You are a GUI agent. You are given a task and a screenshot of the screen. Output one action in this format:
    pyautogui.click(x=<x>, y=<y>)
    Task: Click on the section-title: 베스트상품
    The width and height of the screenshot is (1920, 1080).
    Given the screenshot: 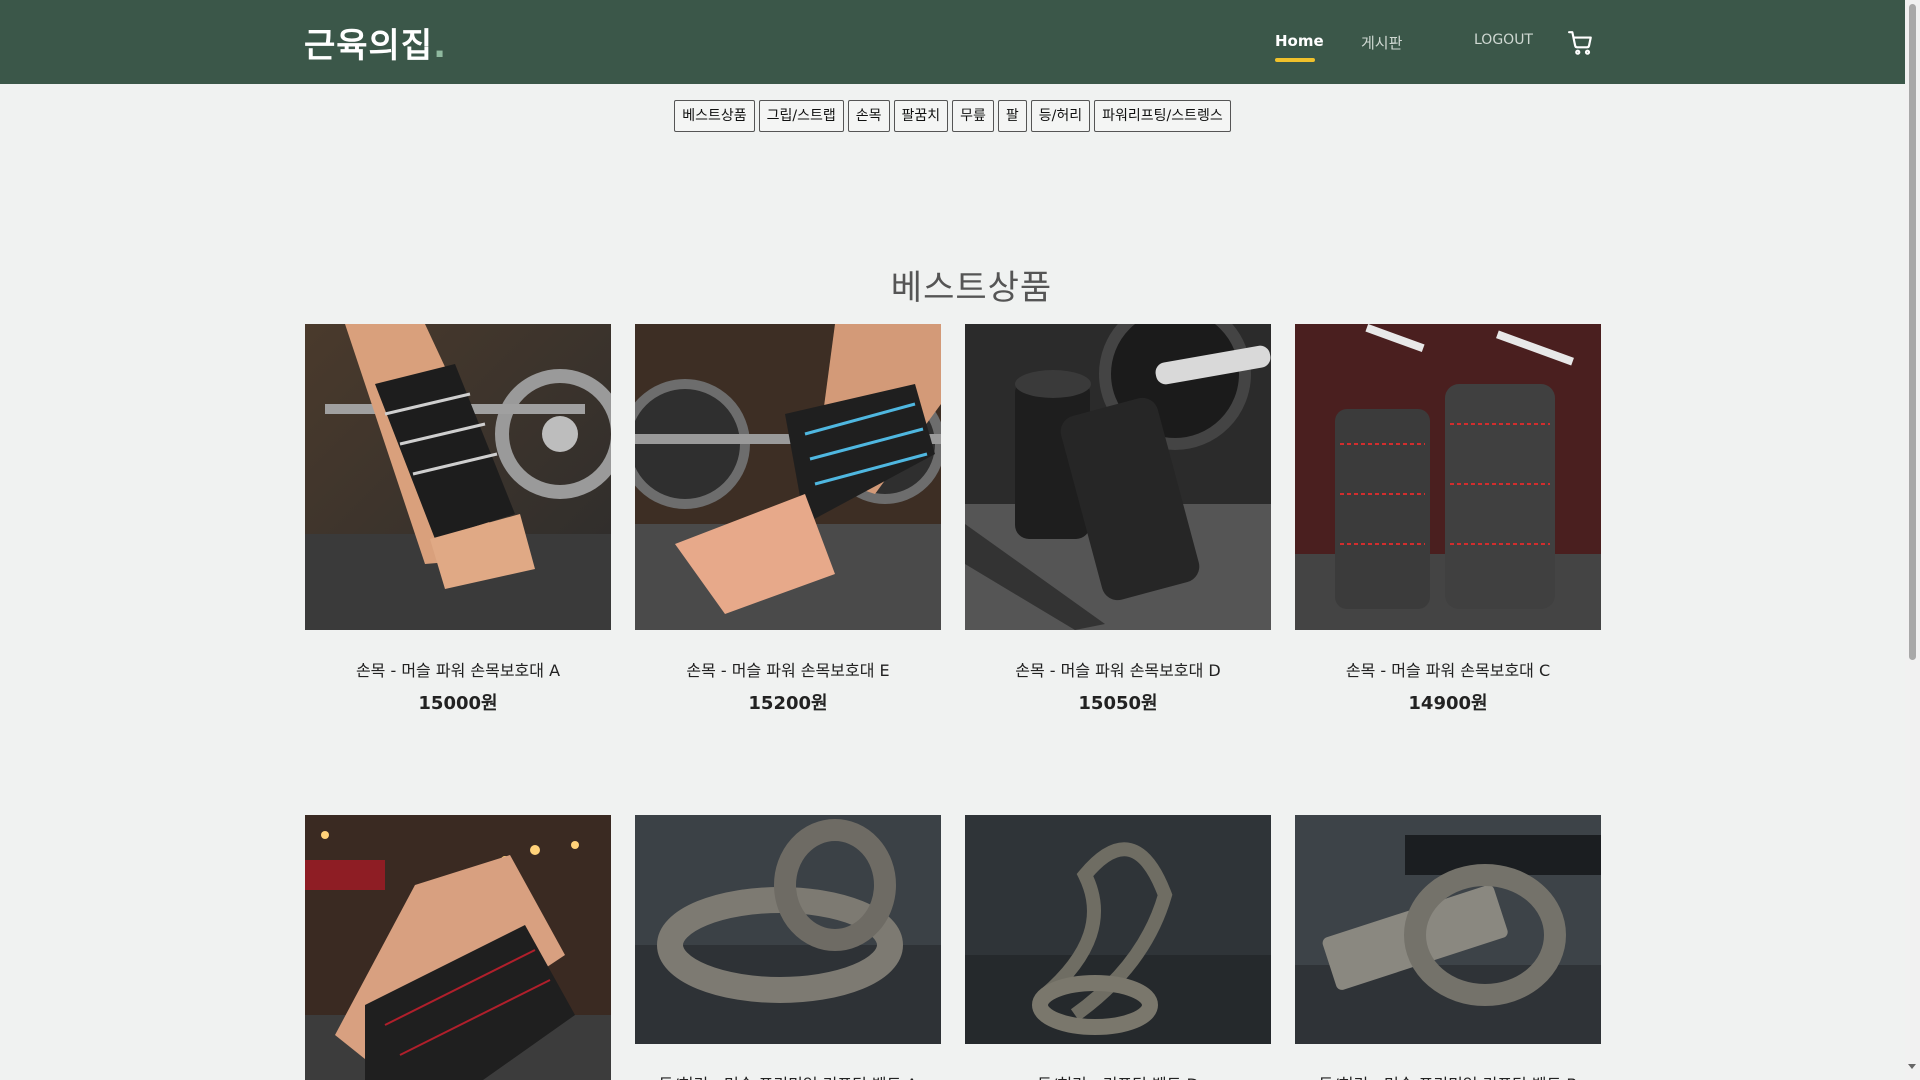 What is the action you would take?
    pyautogui.click(x=971, y=288)
    